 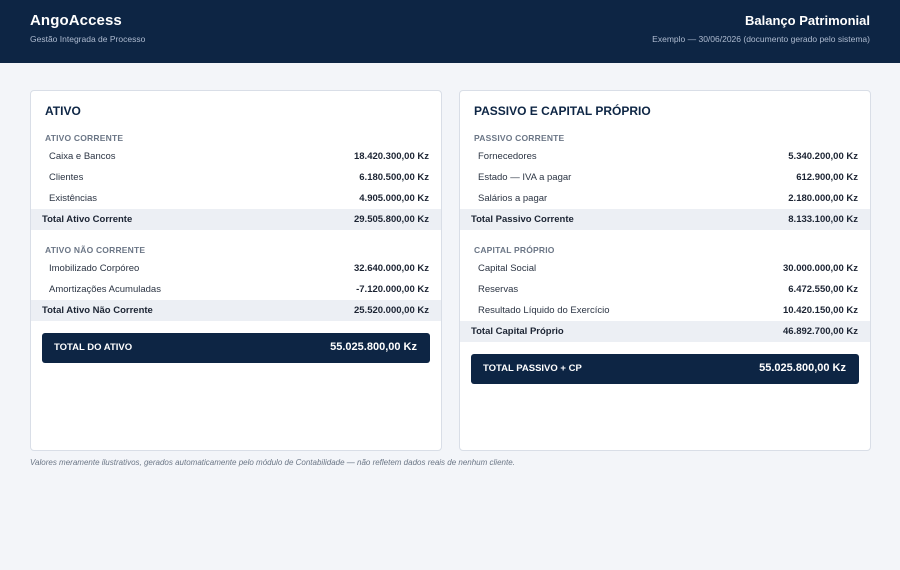 What do you see at coordinates (820, 331) in the screenshot?
I see `subtotal-value: 46.892.700,00 Kz` at bounding box center [820, 331].